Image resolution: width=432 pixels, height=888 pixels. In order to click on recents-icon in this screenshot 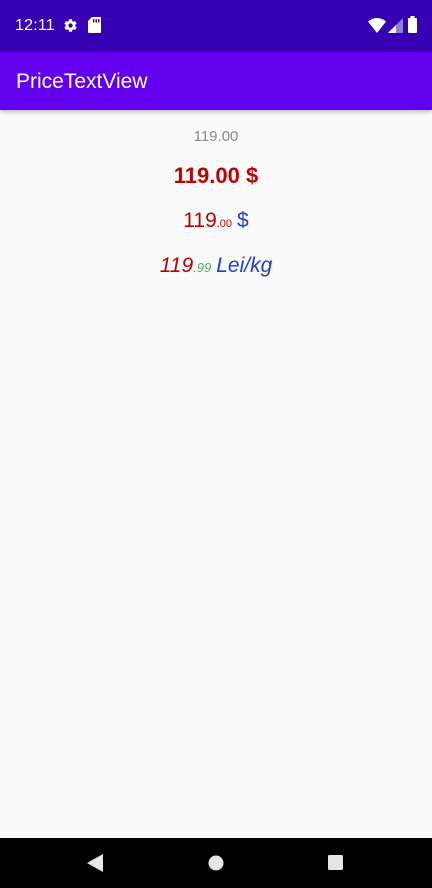, I will do `click(335, 862)`.